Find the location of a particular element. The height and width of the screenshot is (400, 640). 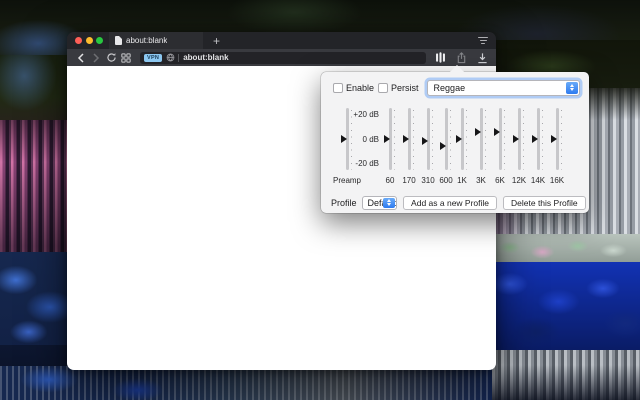

toolbar-extensions is located at coordinates (461, 58).